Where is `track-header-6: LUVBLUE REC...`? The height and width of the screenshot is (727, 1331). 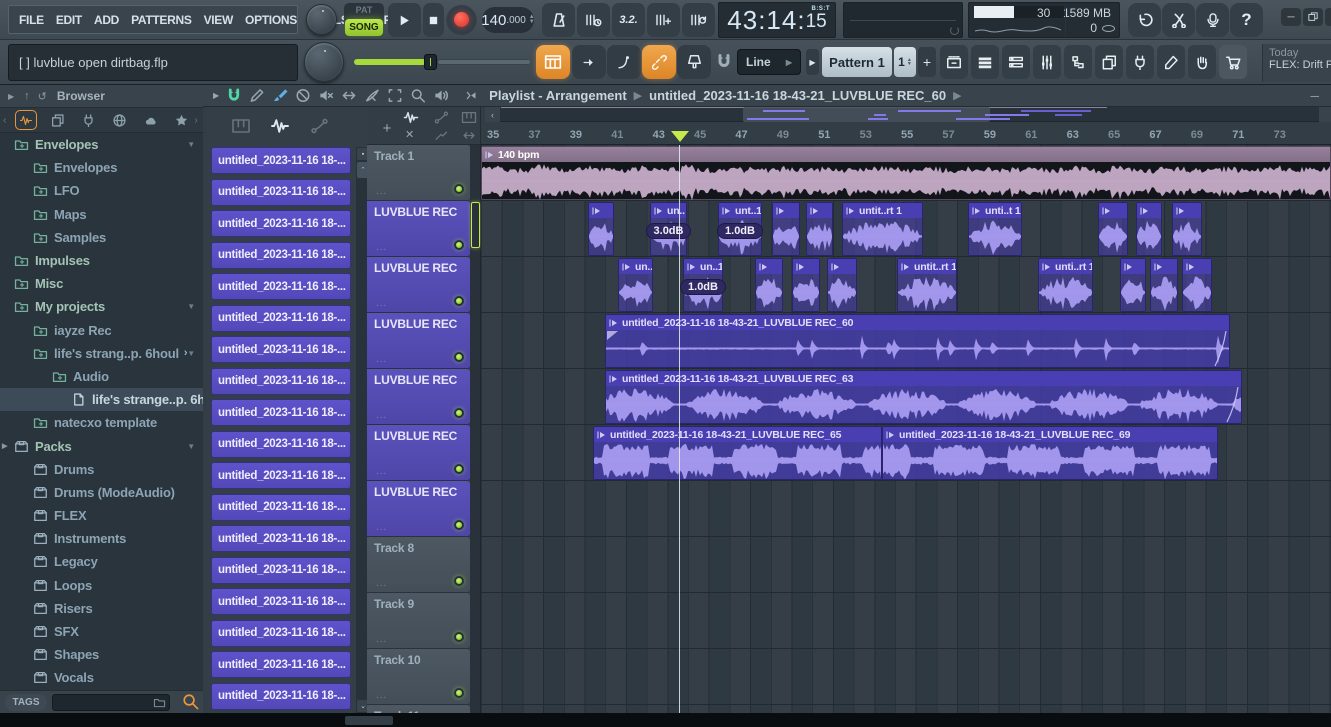
track-header-6: LUVBLUE REC... is located at coordinates (418, 453).